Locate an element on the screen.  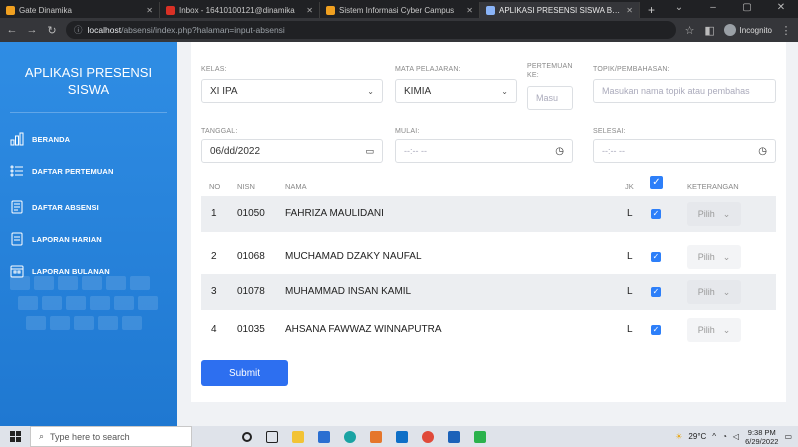
tanggal-input: 06/dd/2022 ▭ is located at coordinates (292, 151).